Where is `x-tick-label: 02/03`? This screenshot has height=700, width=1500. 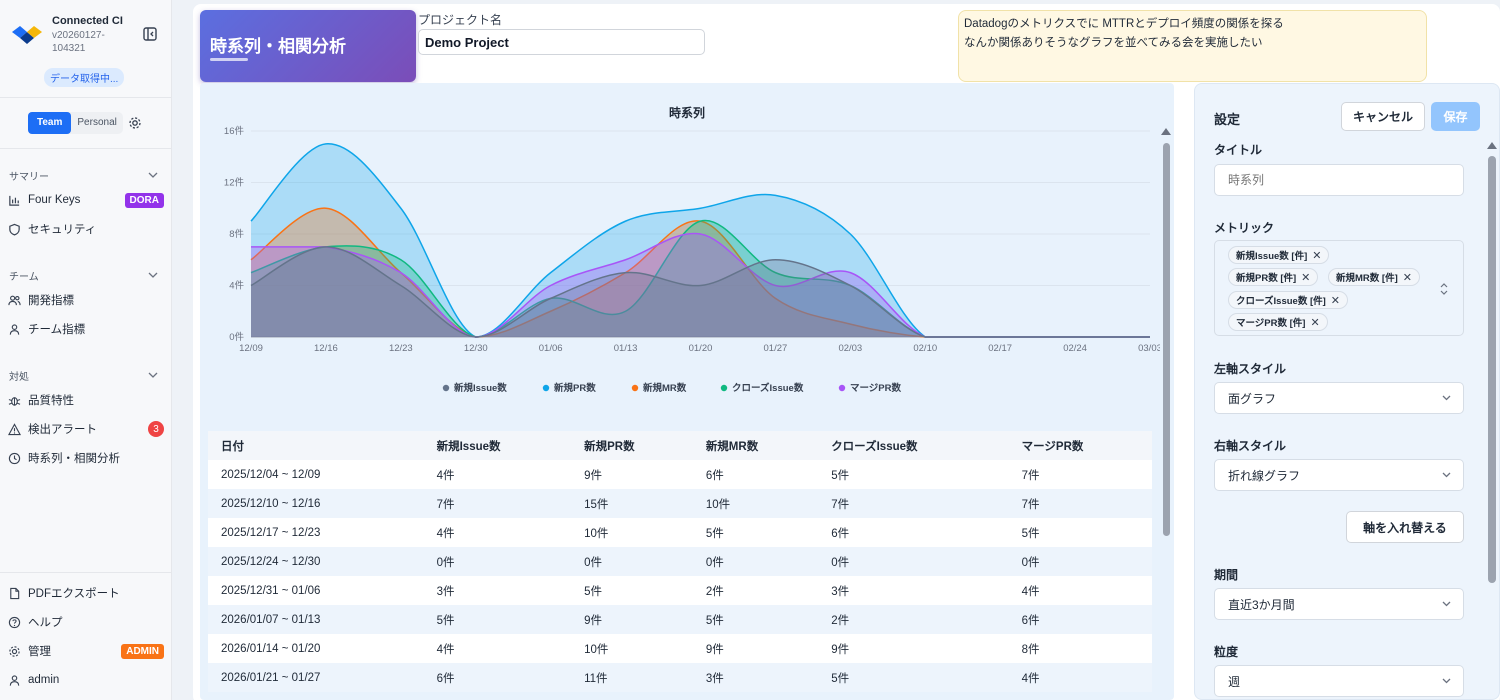
x-tick-label: 02/03 is located at coordinates (850, 348).